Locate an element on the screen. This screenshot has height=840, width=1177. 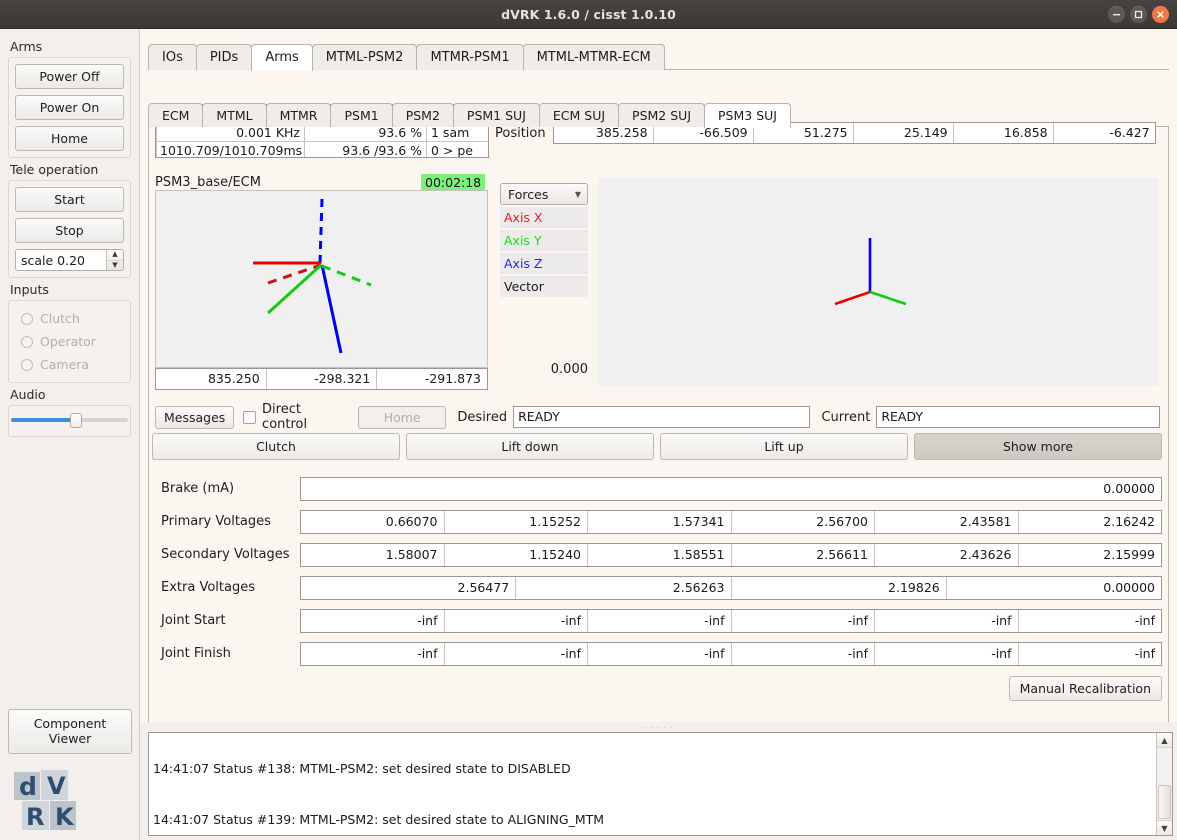
component-viewer-label-line1: Component is located at coordinates (70, 723).